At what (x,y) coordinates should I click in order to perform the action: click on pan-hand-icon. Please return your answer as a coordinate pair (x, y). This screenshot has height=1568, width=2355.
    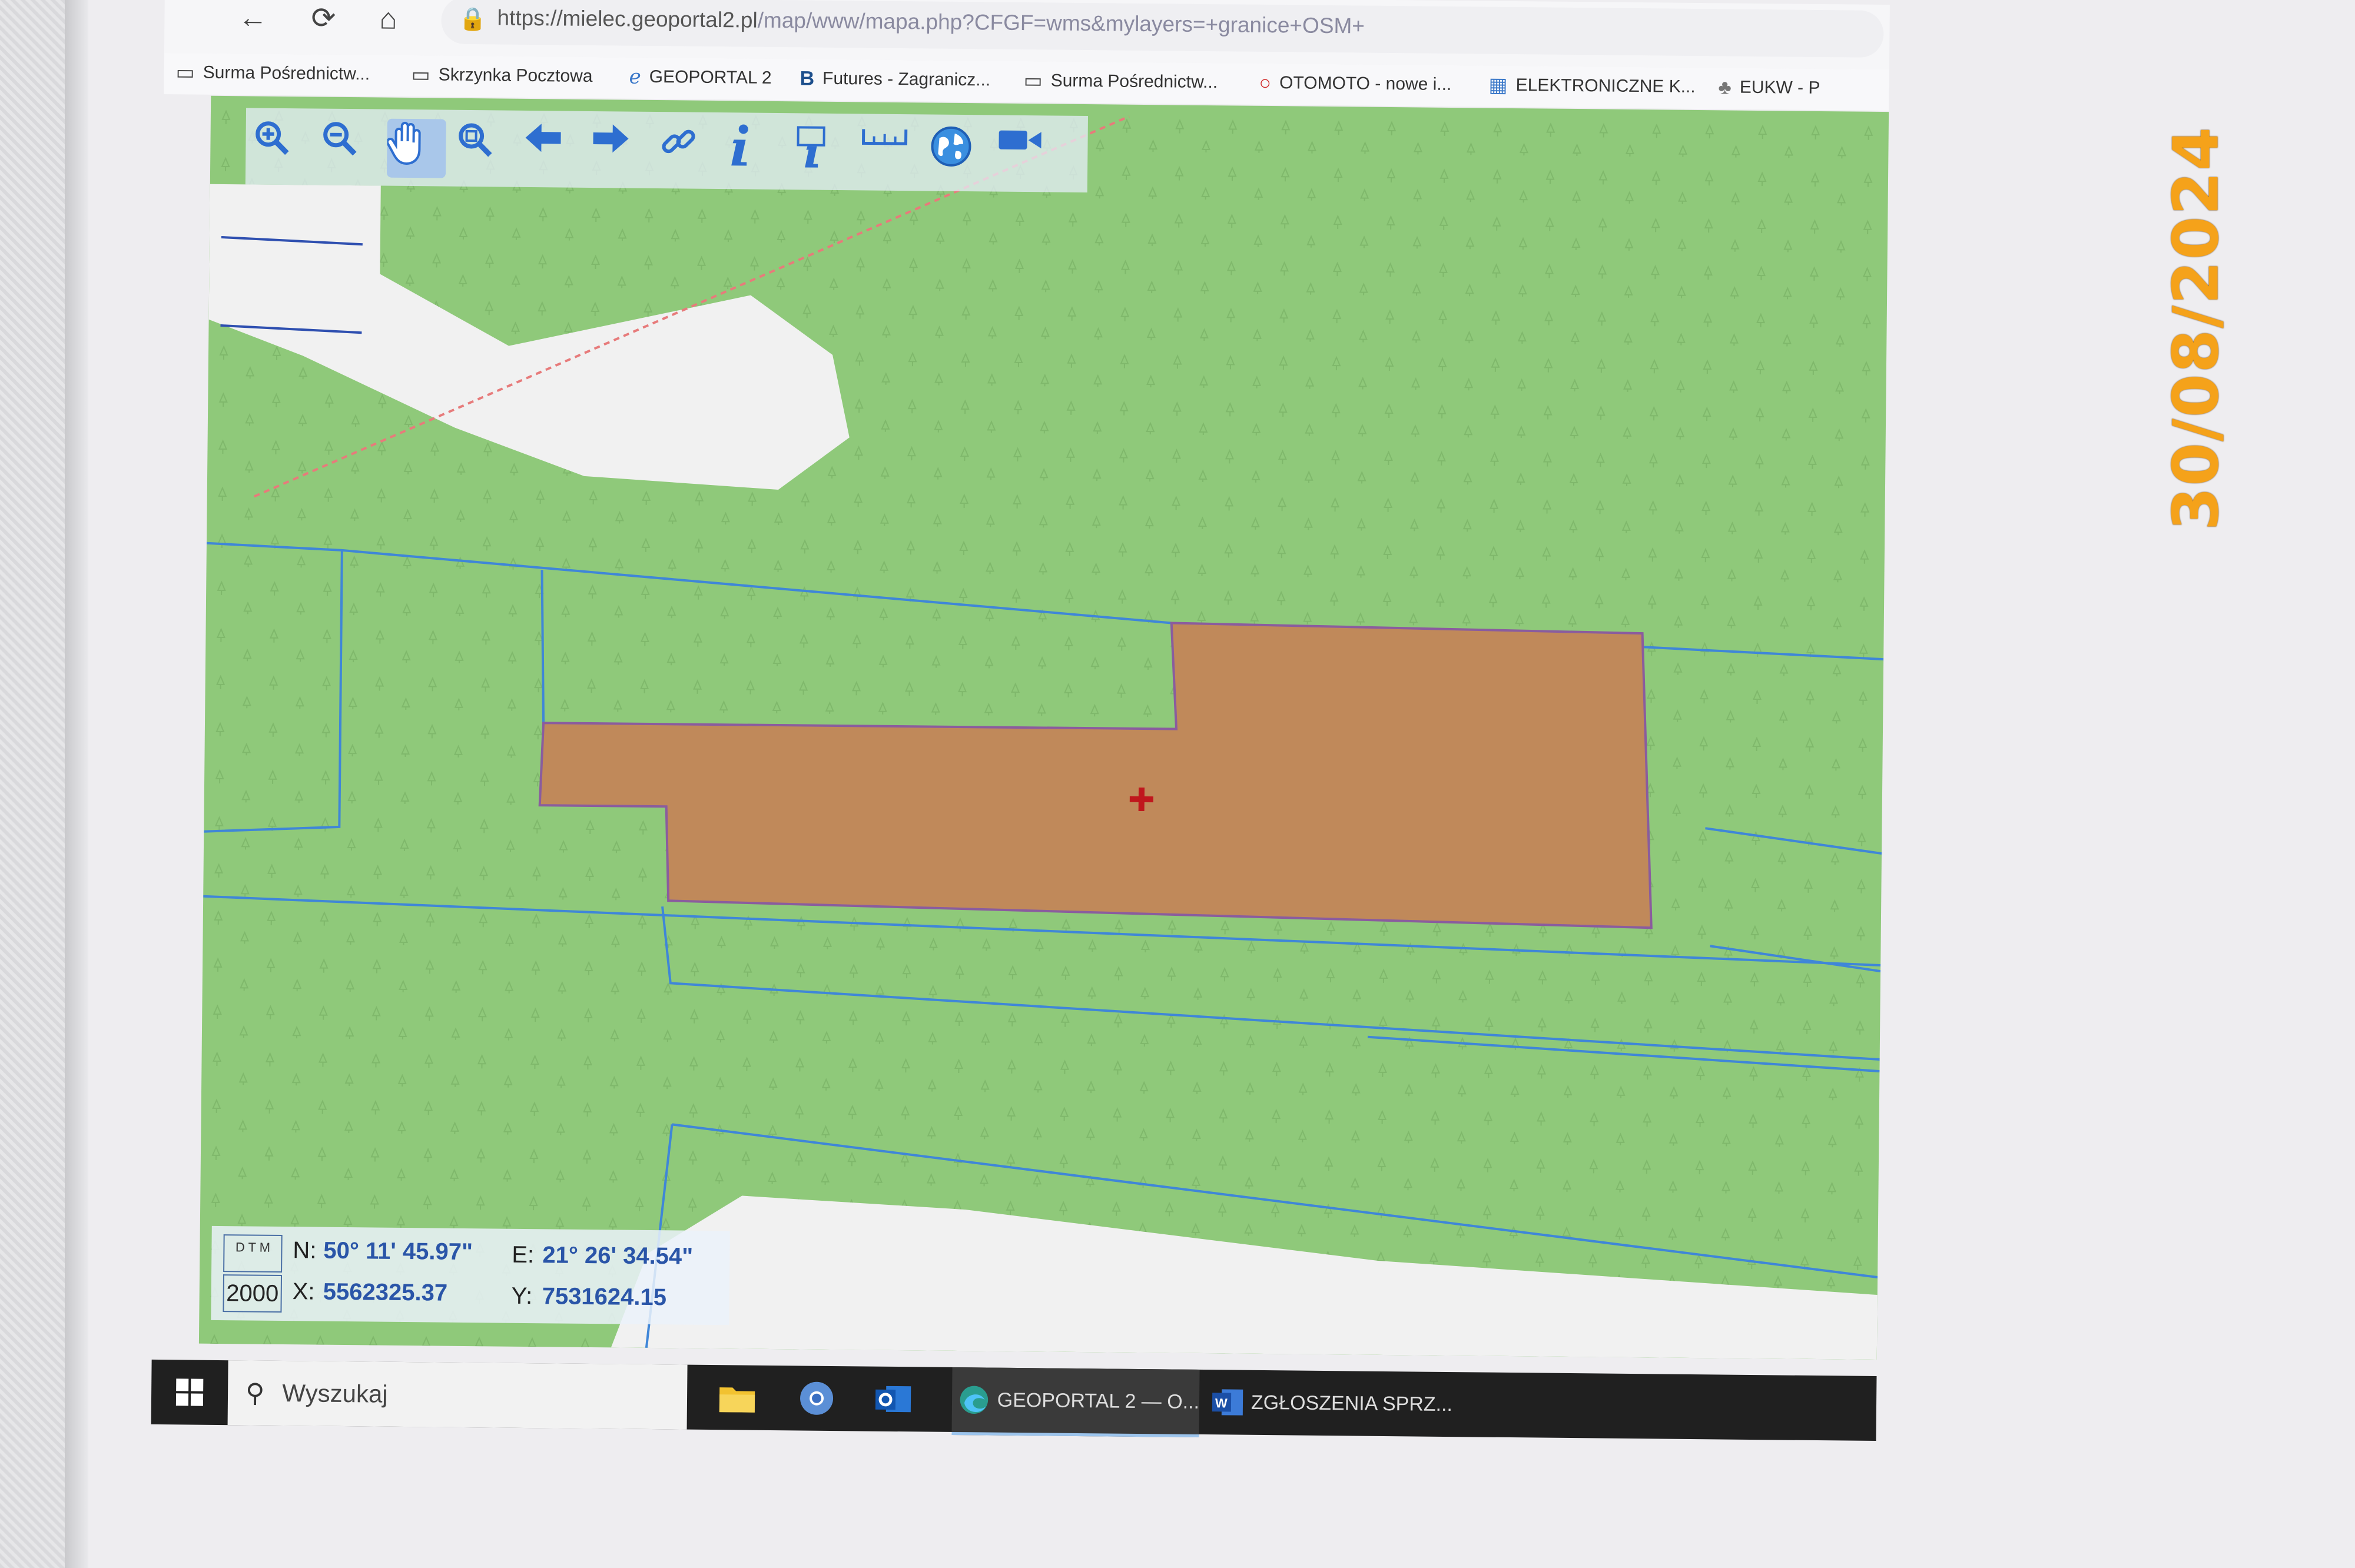
    Looking at the image, I should click on (416, 148).